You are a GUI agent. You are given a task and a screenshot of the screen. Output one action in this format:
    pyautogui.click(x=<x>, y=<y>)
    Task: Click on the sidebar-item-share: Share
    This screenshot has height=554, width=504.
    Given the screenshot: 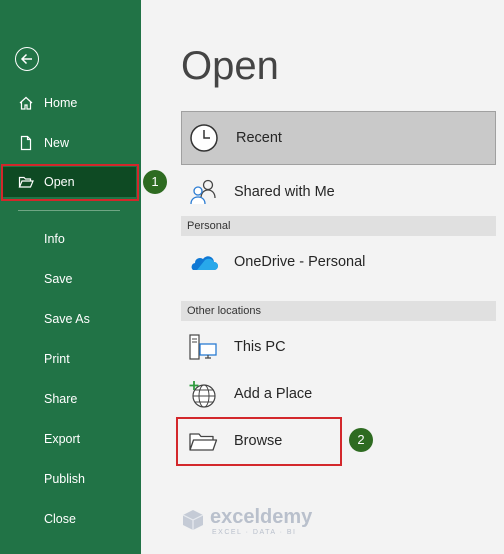 What is the action you would take?
    pyautogui.click(x=70, y=399)
    